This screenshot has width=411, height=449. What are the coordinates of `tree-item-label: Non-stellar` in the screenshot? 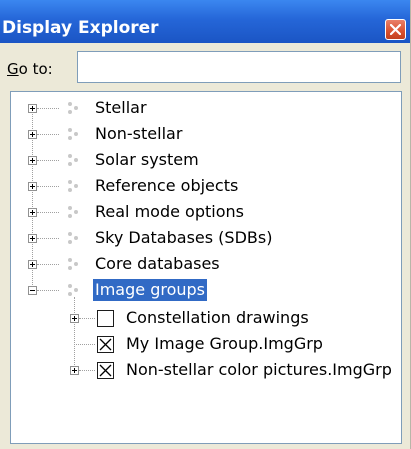 It's located at (138, 134).